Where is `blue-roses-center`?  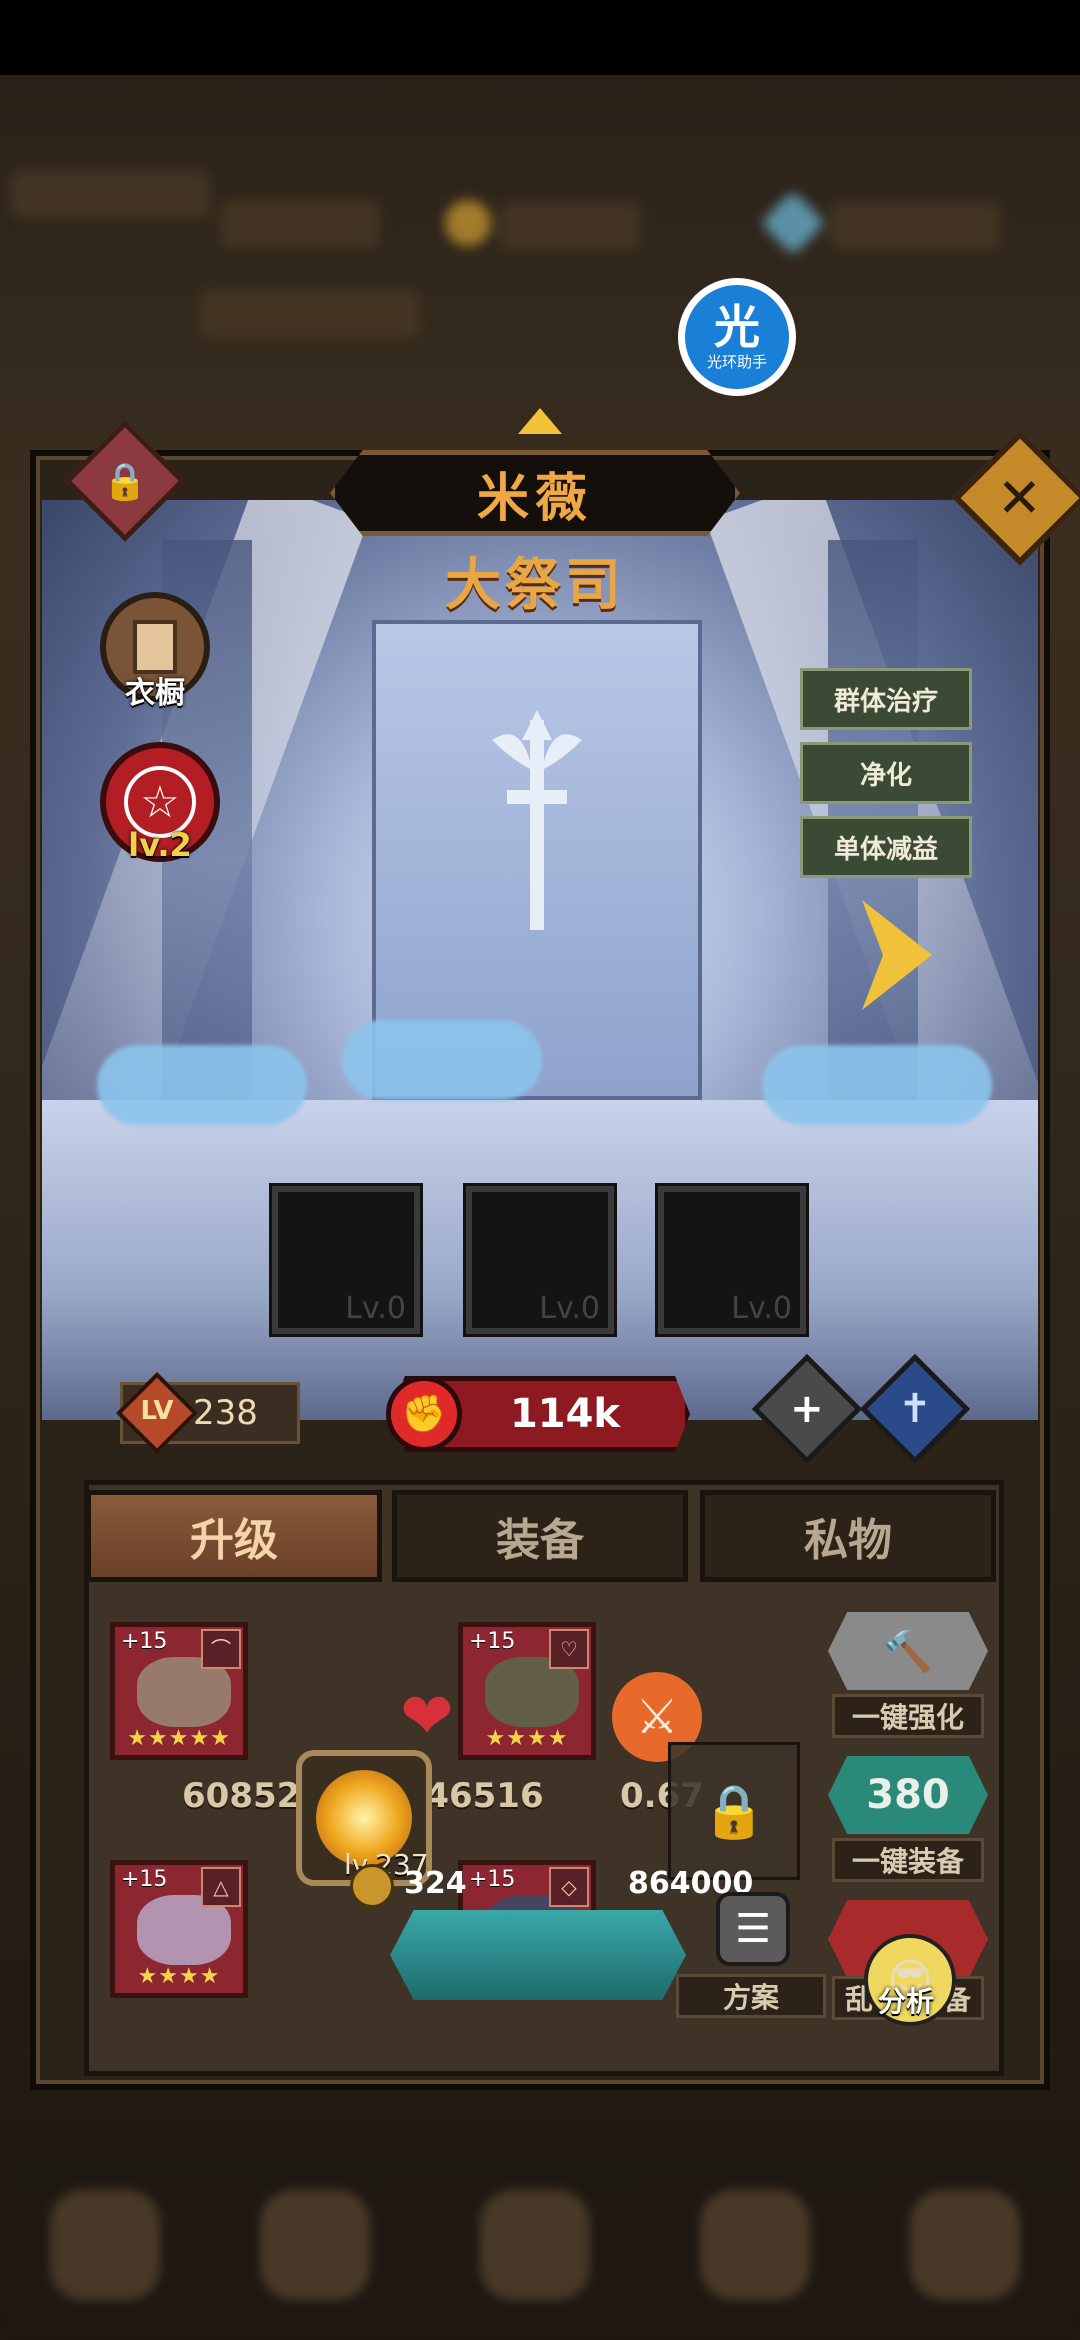
blue-roses-center is located at coordinates (442, 1060).